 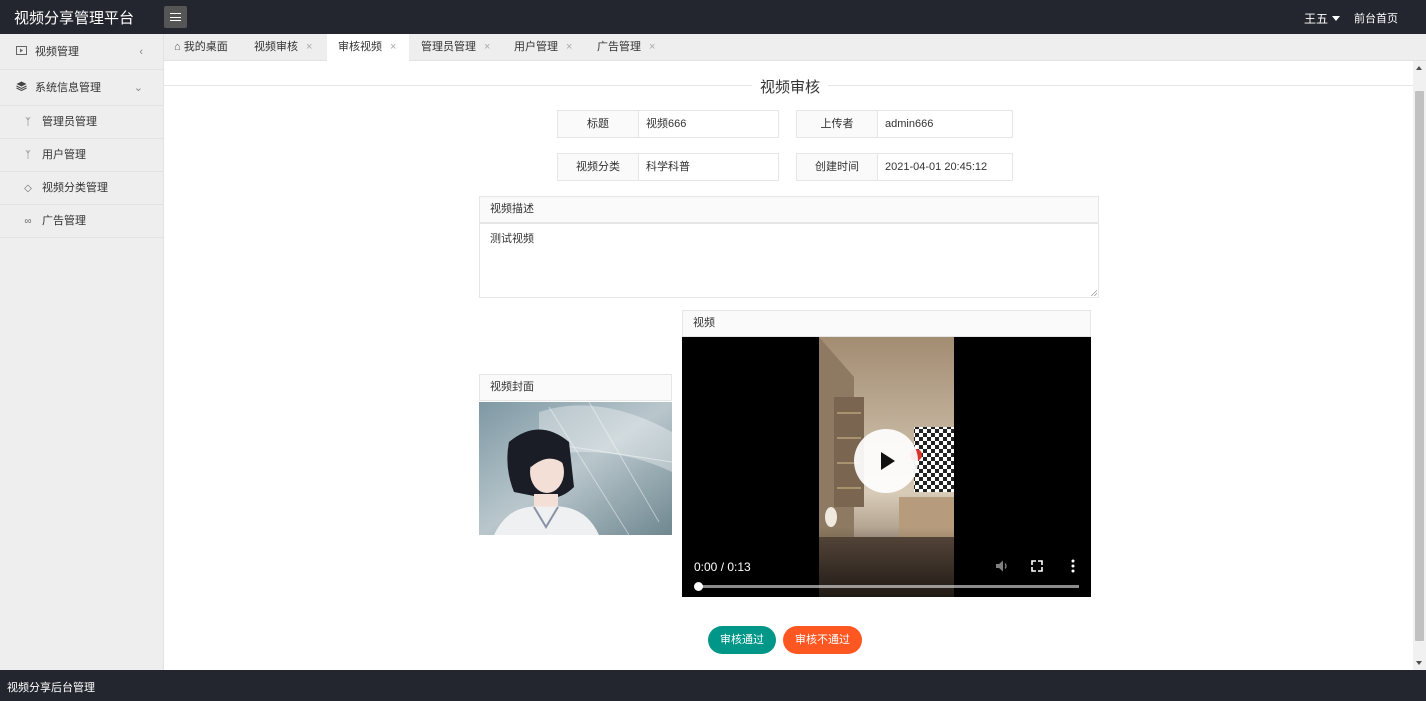 What do you see at coordinates (790, 86) in the screenshot?
I see `page-title: 视频审核` at bounding box center [790, 86].